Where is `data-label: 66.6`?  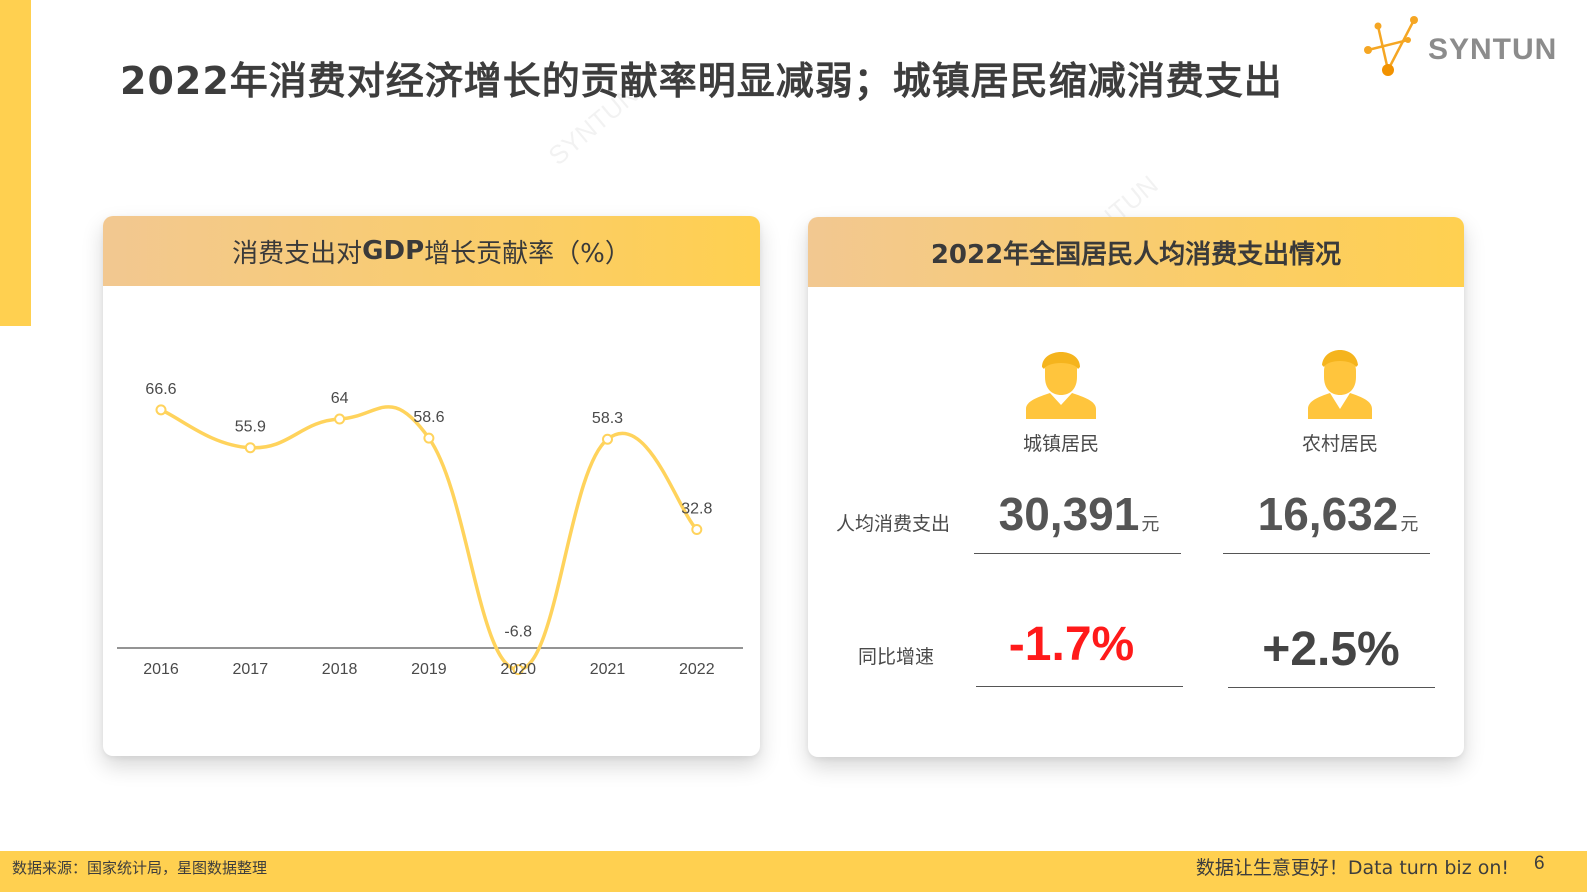 data-label: 66.6 is located at coordinates (160, 389).